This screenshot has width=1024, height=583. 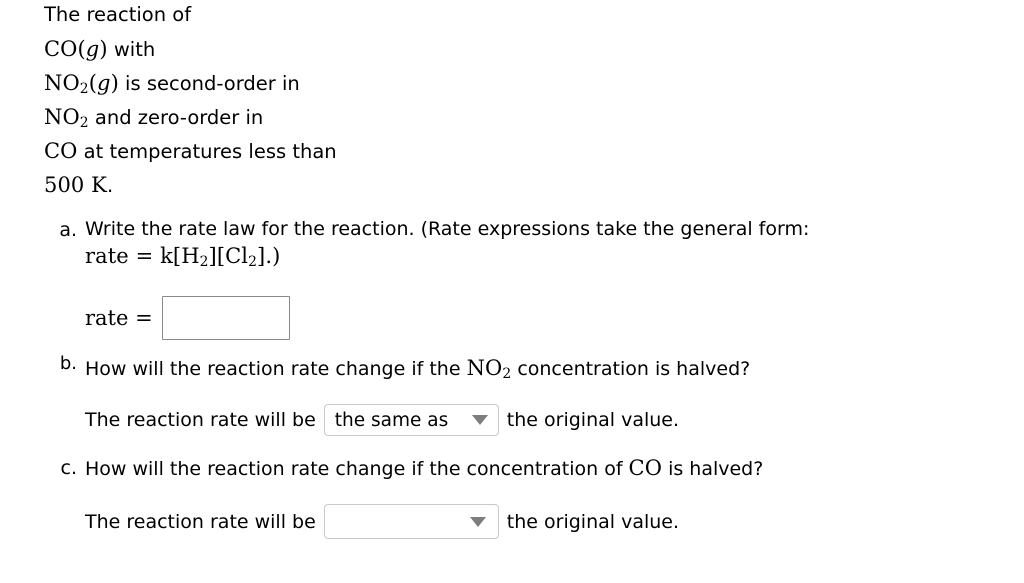 I want to click on text-fragment: concentration is halved?, so click(x=631, y=369).